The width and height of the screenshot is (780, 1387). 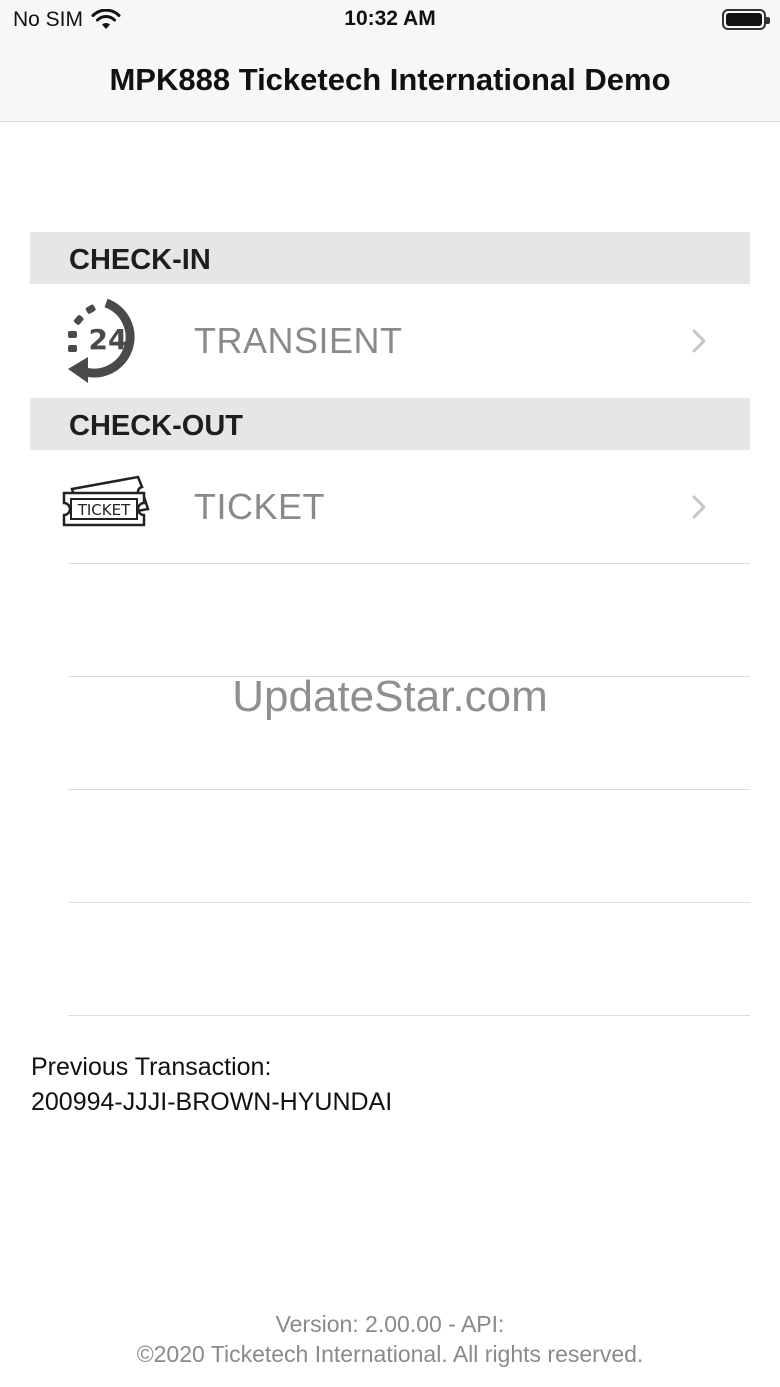 What do you see at coordinates (212, 1102) in the screenshot?
I see `previous-transaction-value: 200994-JJJI-BROWN-HYUNDAI` at bounding box center [212, 1102].